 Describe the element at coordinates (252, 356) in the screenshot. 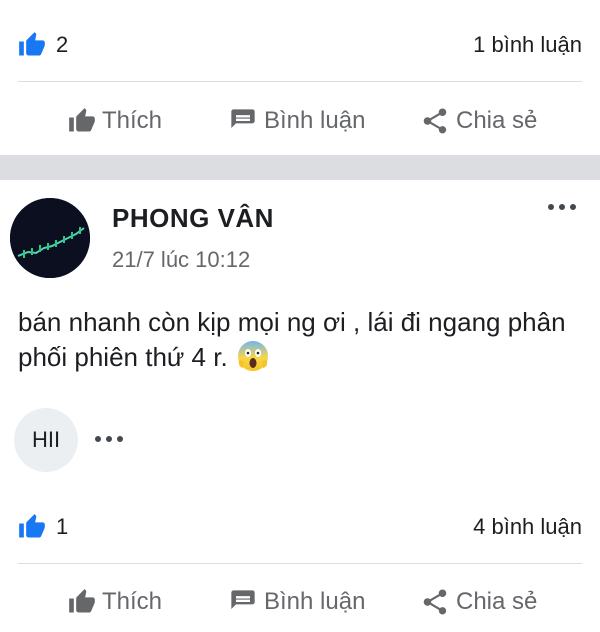

I see `screaming-face-emoji` at that location.